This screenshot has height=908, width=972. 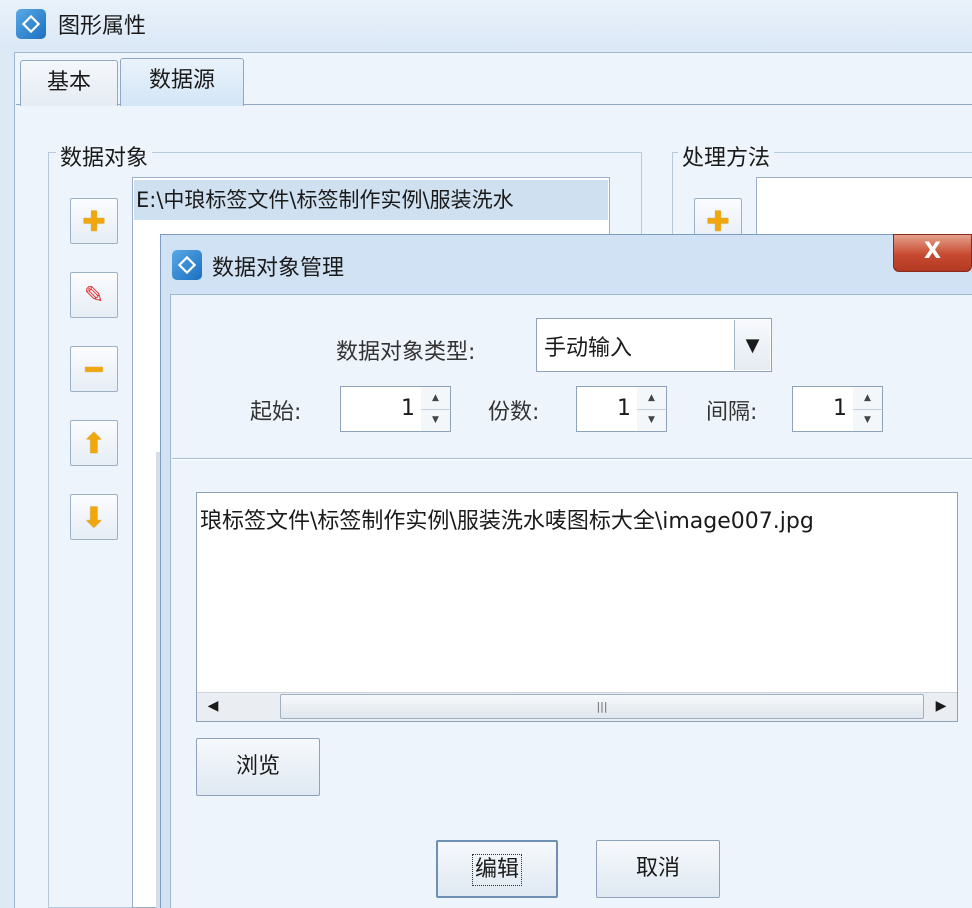 I want to click on edit-data-object-button: ✎, so click(x=94, y=295).